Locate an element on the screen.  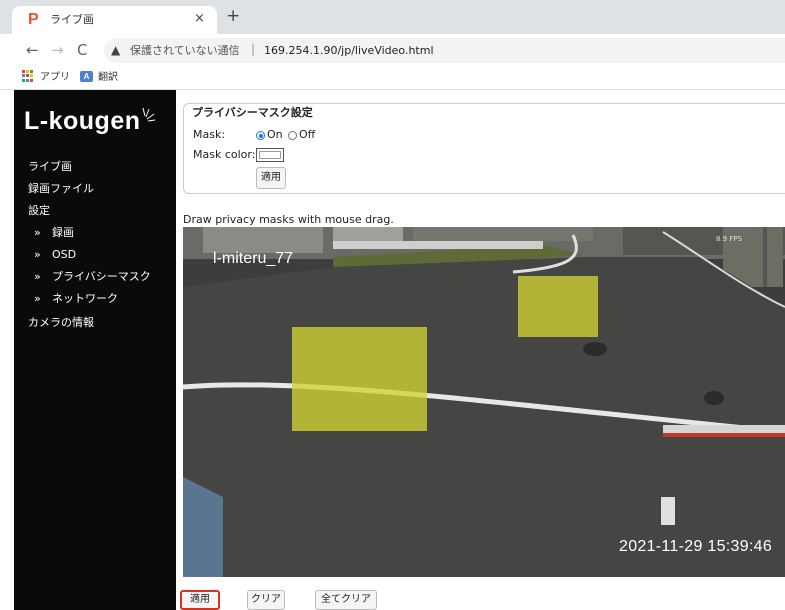
sidebar-subitem-network: » ネットワーク is located at coordinates (76, 299).